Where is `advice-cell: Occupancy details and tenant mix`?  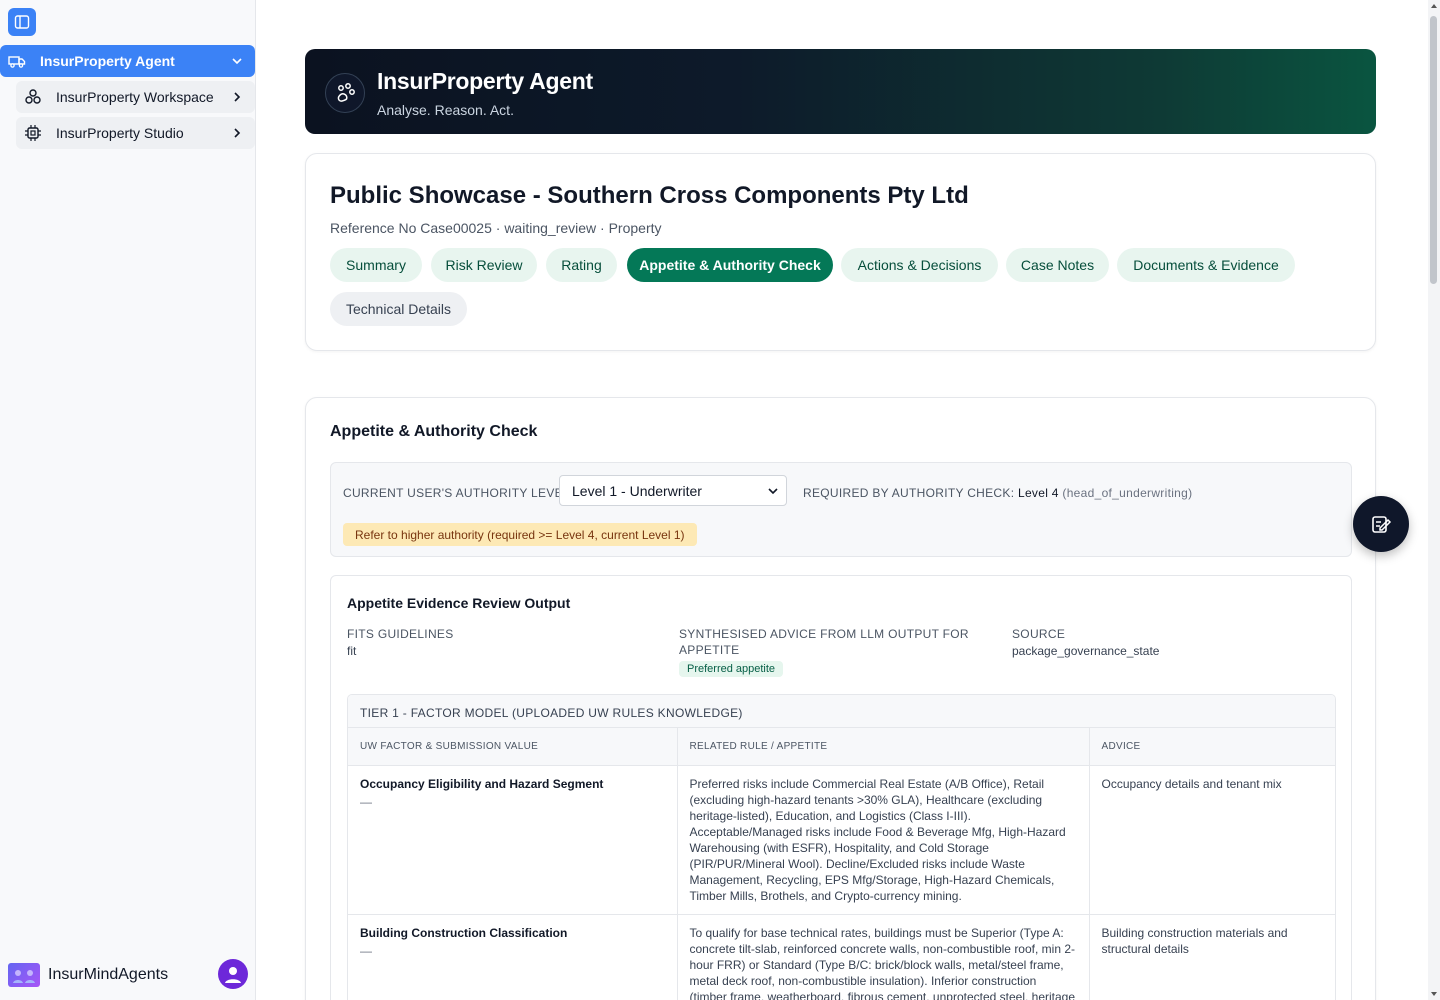
advice-cell: Occupancy details and tenant mix is located at coordinates (1212, 840).